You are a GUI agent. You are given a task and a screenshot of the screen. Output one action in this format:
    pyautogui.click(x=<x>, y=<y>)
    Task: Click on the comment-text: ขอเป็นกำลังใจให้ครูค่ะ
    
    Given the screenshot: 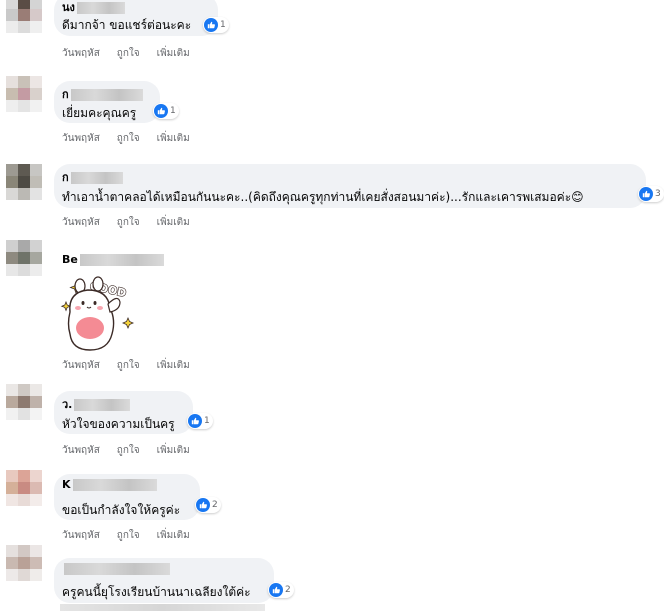 What is the action you would take?
    pyautogui.click(x=121, y=510)
    